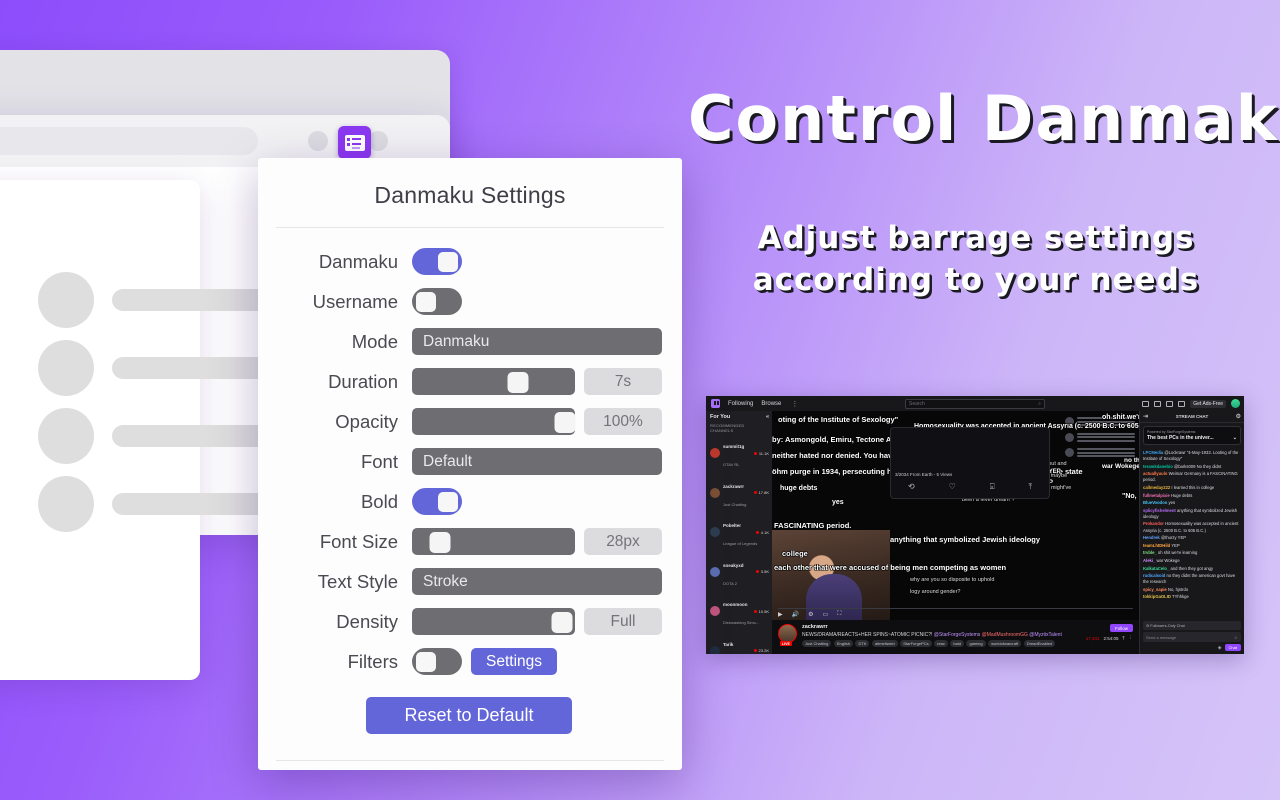  Describe the element at coordinates (739, 532) in the screenshot. I see `sidebar-channel: Pobelter League of Legends 4.1K` at that location.